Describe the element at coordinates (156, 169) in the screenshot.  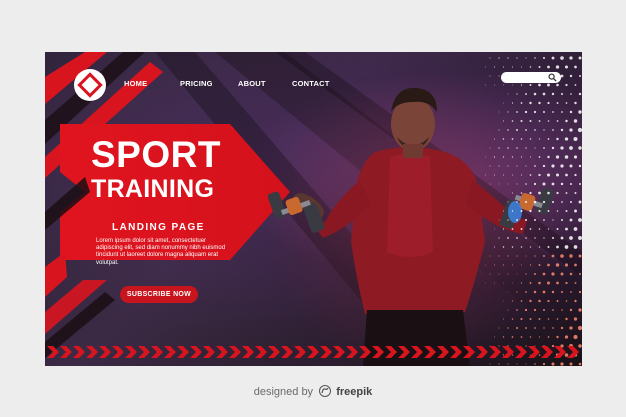
I see `hero-title: SPORT TRAINING` at that location.